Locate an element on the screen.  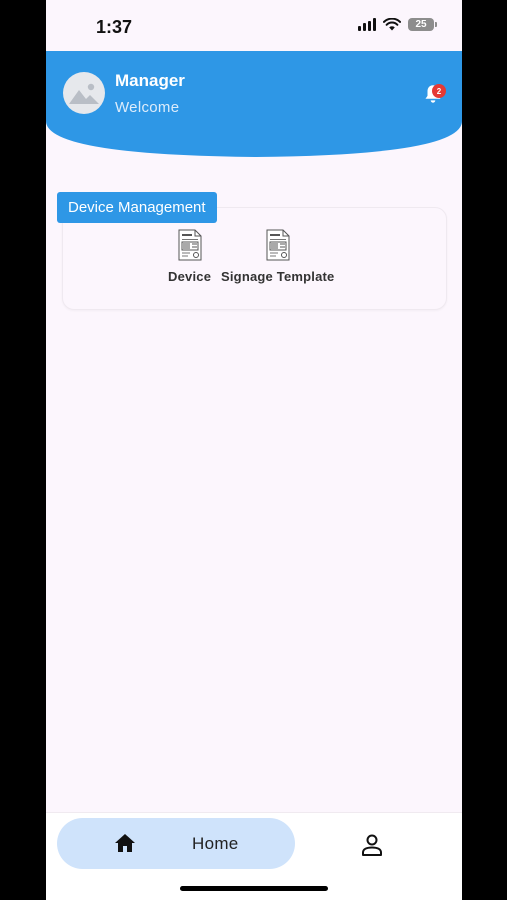
nav-home-label: Home is located at coordinates (215, 843).